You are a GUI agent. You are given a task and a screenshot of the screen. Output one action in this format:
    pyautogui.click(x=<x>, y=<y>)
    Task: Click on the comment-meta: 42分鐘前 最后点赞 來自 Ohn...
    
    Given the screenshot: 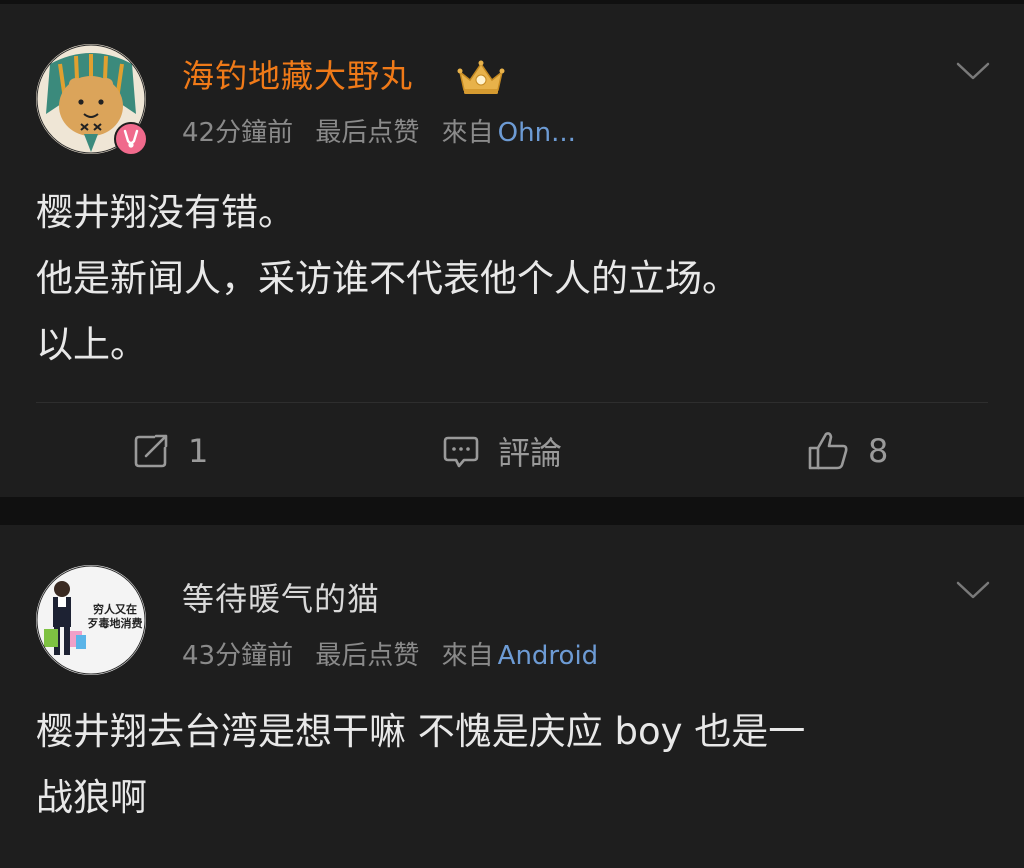 What is the action you would take?
    pyautogui.click(x=379, y=133)
    